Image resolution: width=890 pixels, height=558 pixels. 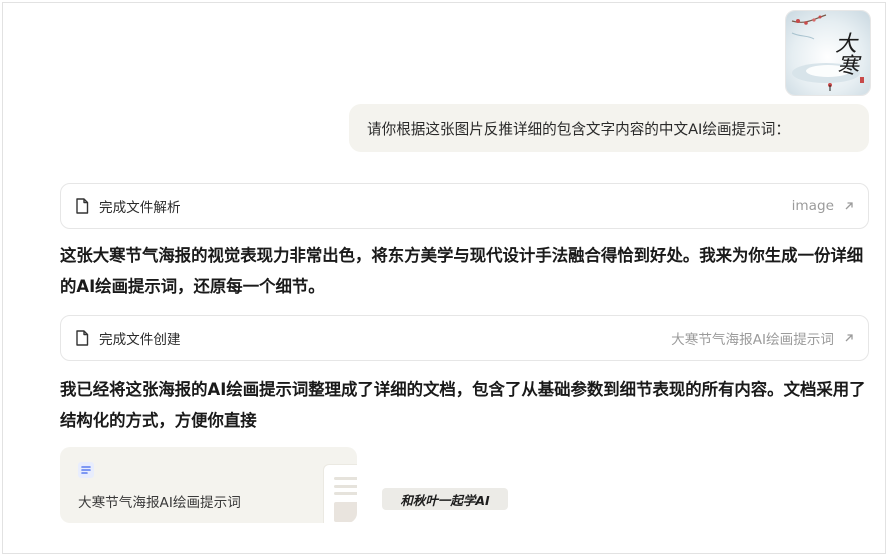 I want to click on file-create-link-text: 大寒节气海报AI绘画提示词, so click(x=752, y=340).